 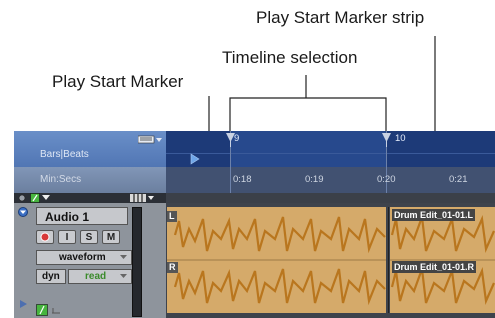 I want to click on min-secs-label: Min:Secs, so click(x=61, y=179).